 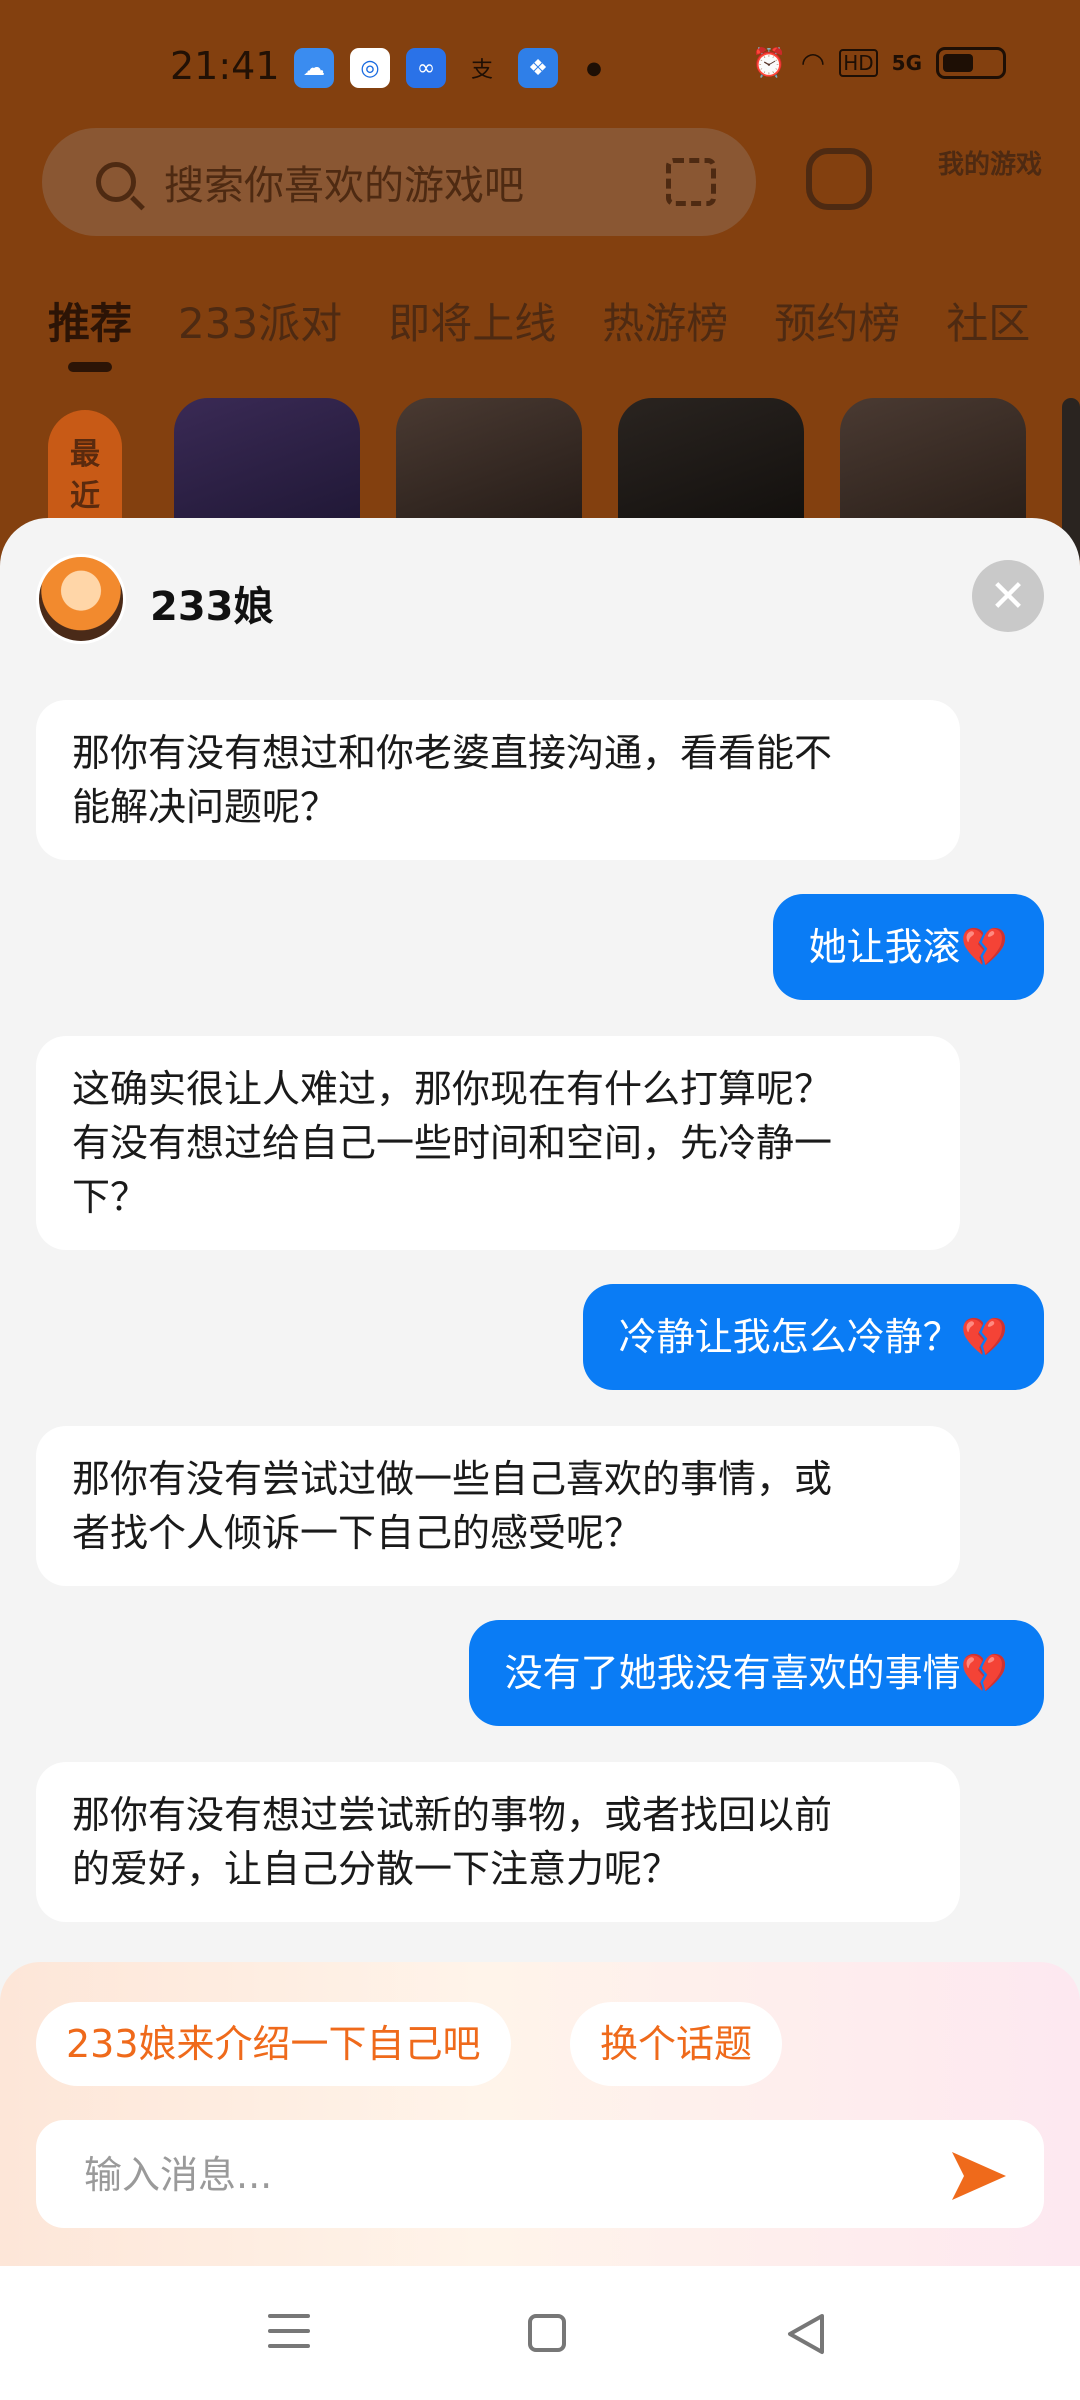 What do you see at coordinates (116, 182) in the screenshot?
I see `search-icon` at bounding box center [116, 182].